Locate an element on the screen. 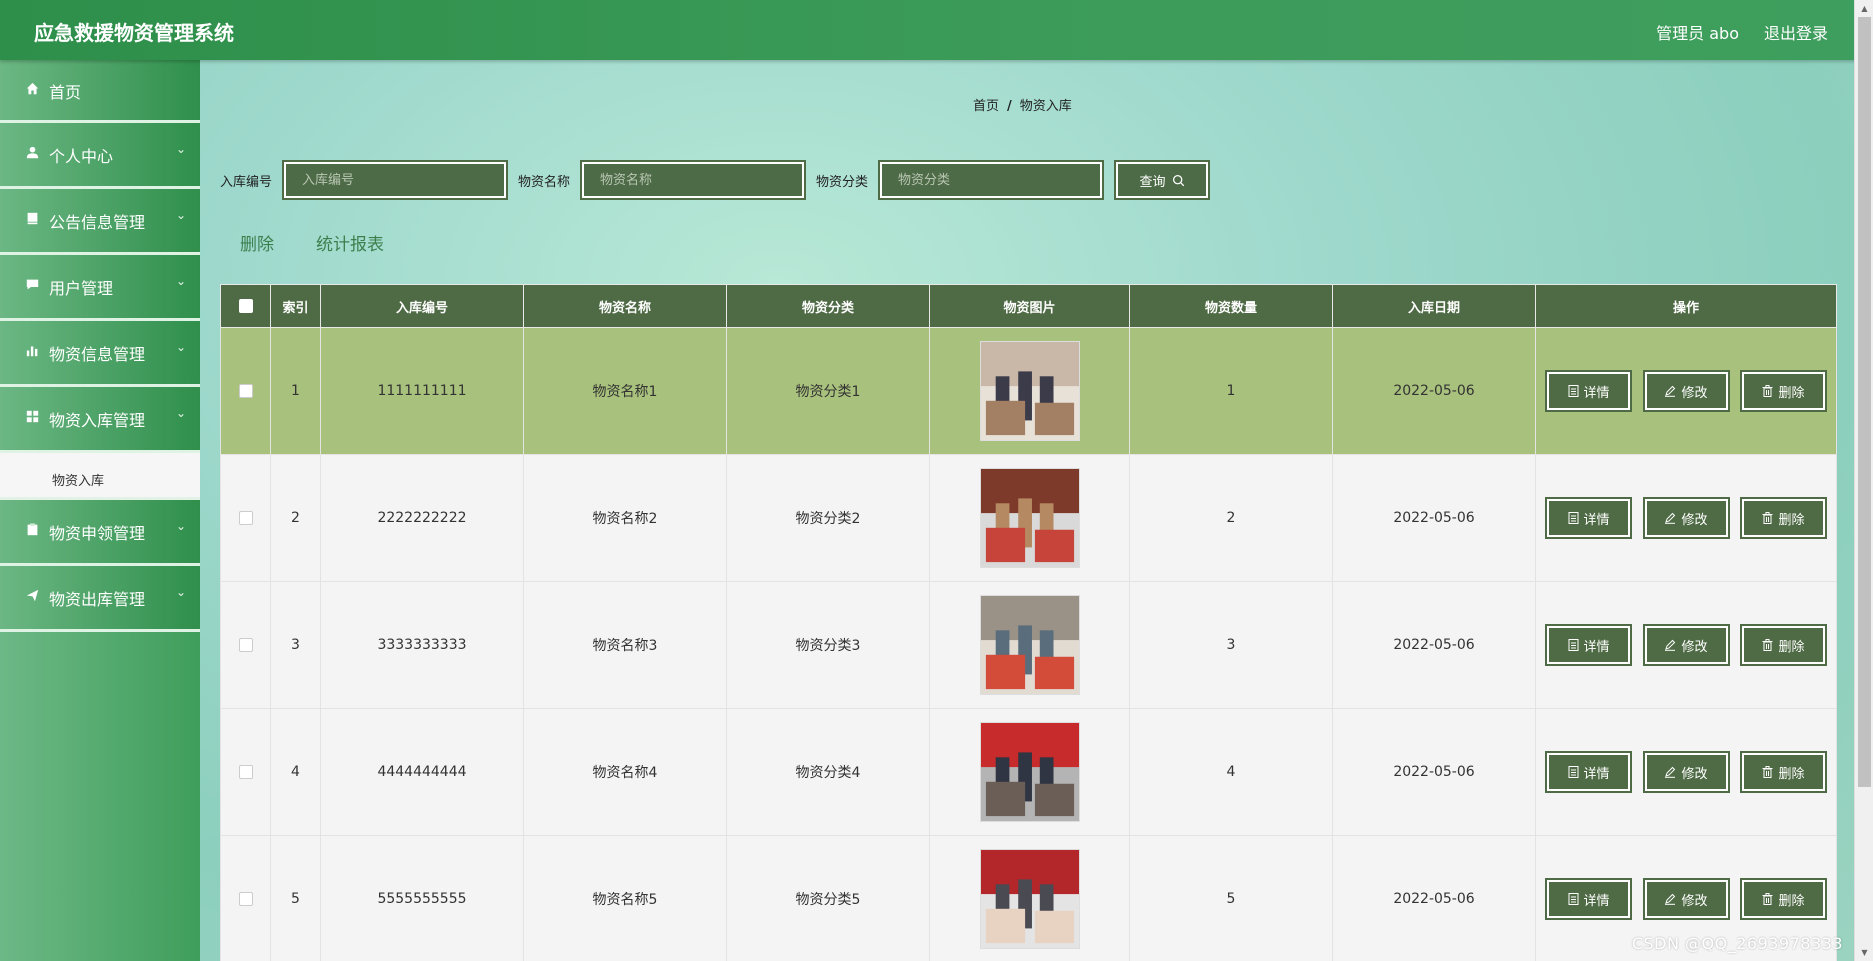 The height and width of the screenshot is (961, 1873). scroll-up-arrow-icon: ▲ is located at coordinates (1864, 8).